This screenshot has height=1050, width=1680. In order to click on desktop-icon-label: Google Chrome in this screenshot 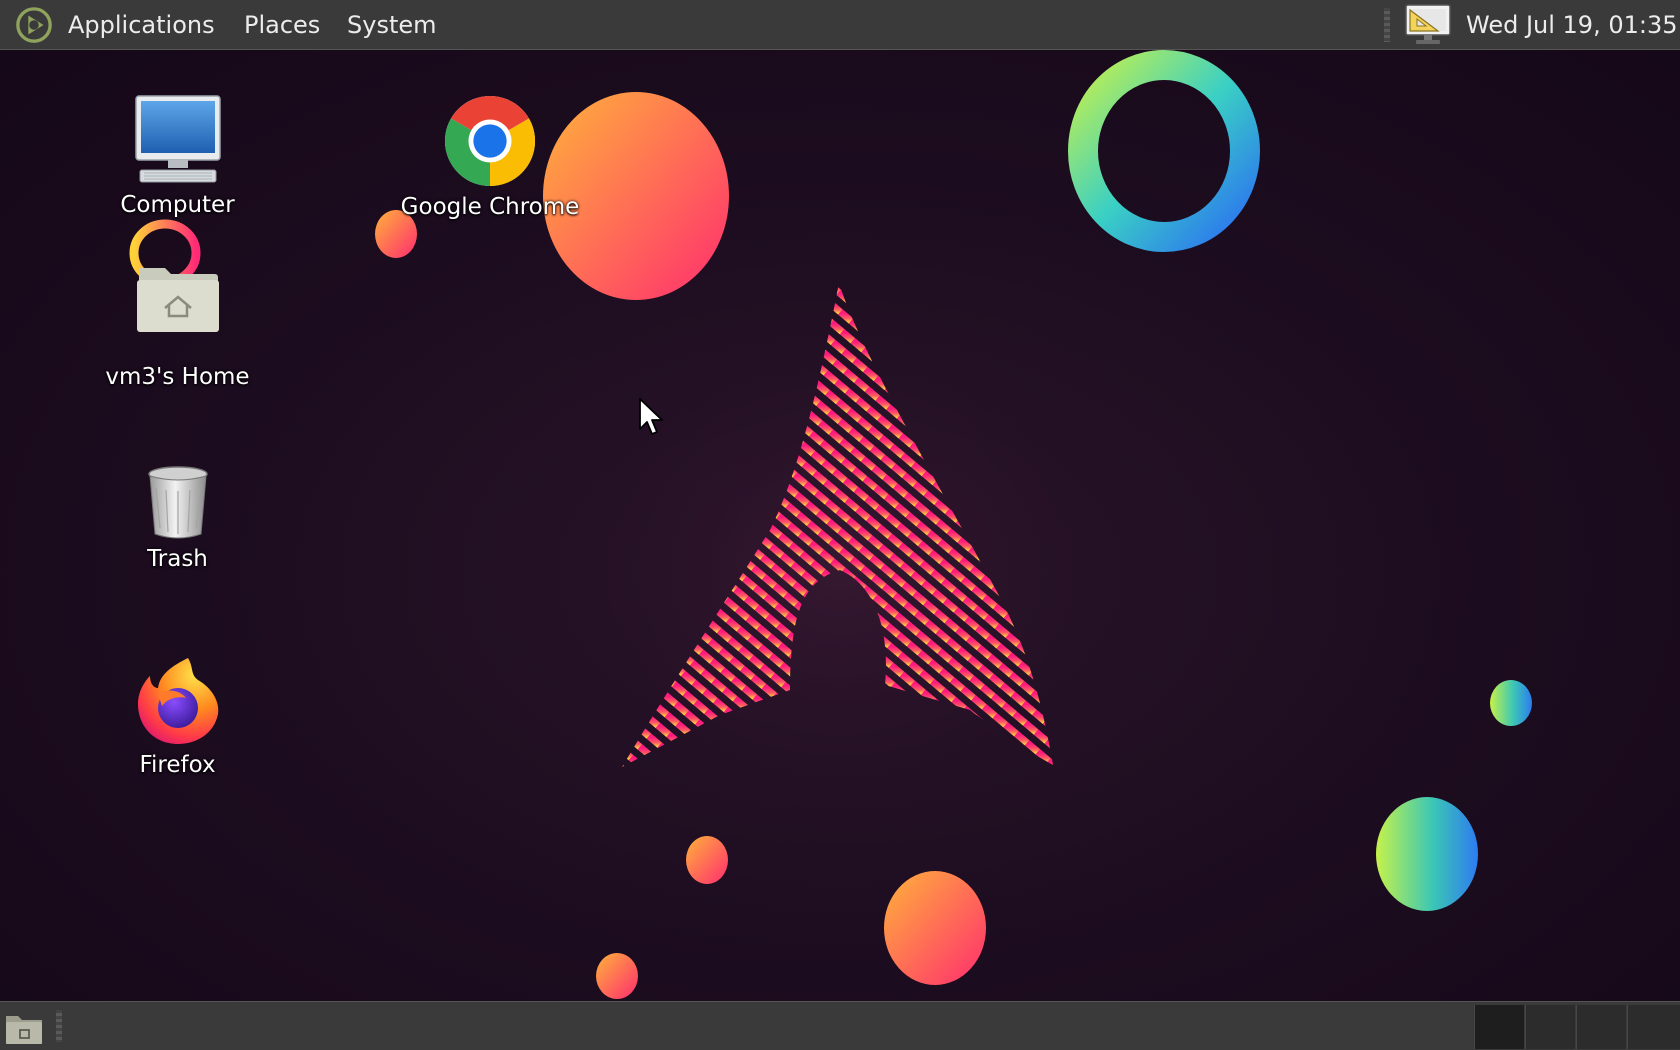, I will do `click(490, 207)`.